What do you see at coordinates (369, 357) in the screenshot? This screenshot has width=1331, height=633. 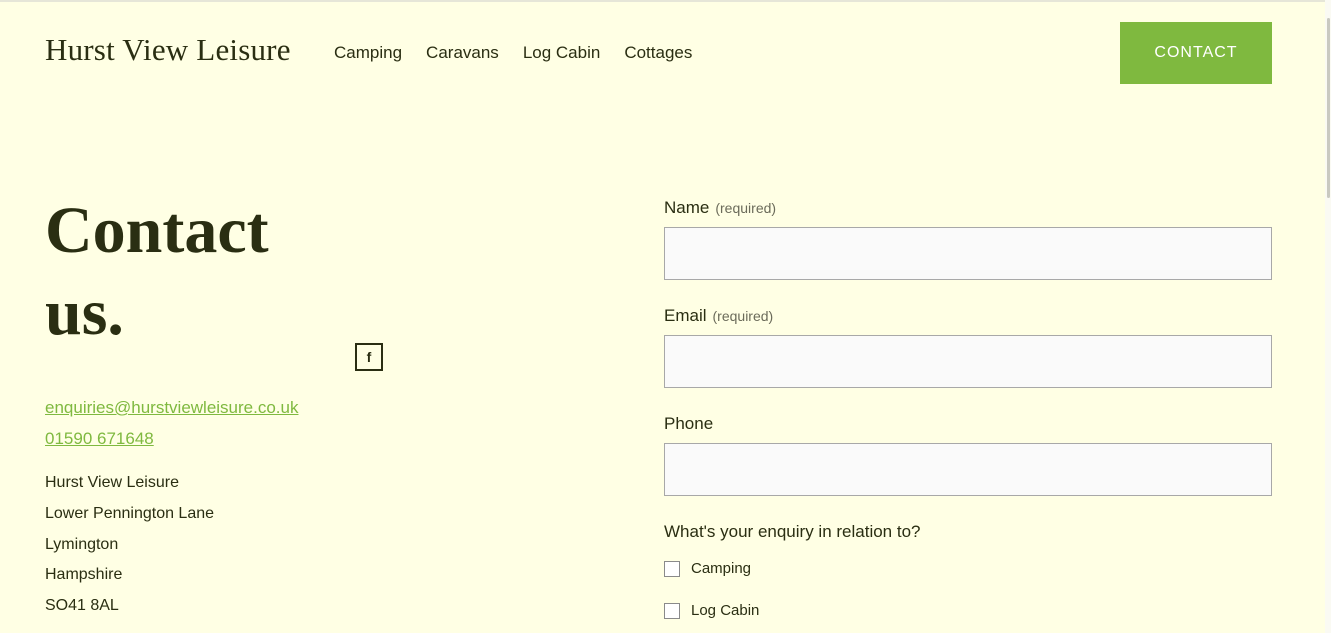 I see `facebook-icon: f` at bounding box center [369, 357].